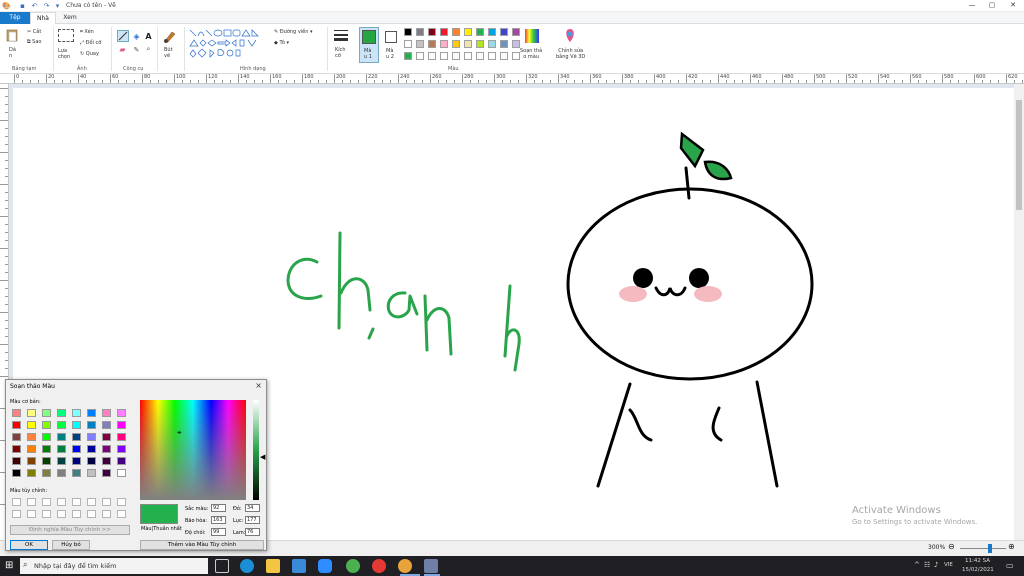 This screenshot has width=1024, height=576. What do you see at coordinates (252, 532) in the screenshot?
I see `blue-field: 76` at bounding box center [252, 532].